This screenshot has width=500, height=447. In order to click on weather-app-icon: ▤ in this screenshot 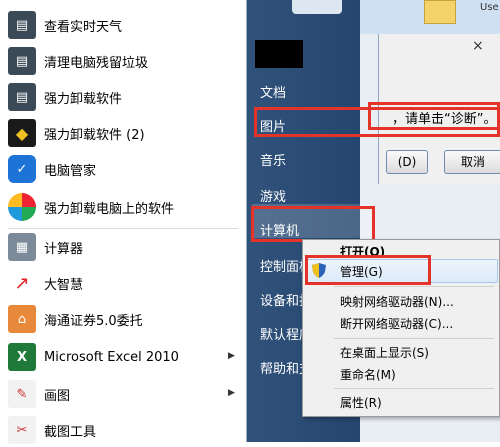, I will do `click(22, 25)`.